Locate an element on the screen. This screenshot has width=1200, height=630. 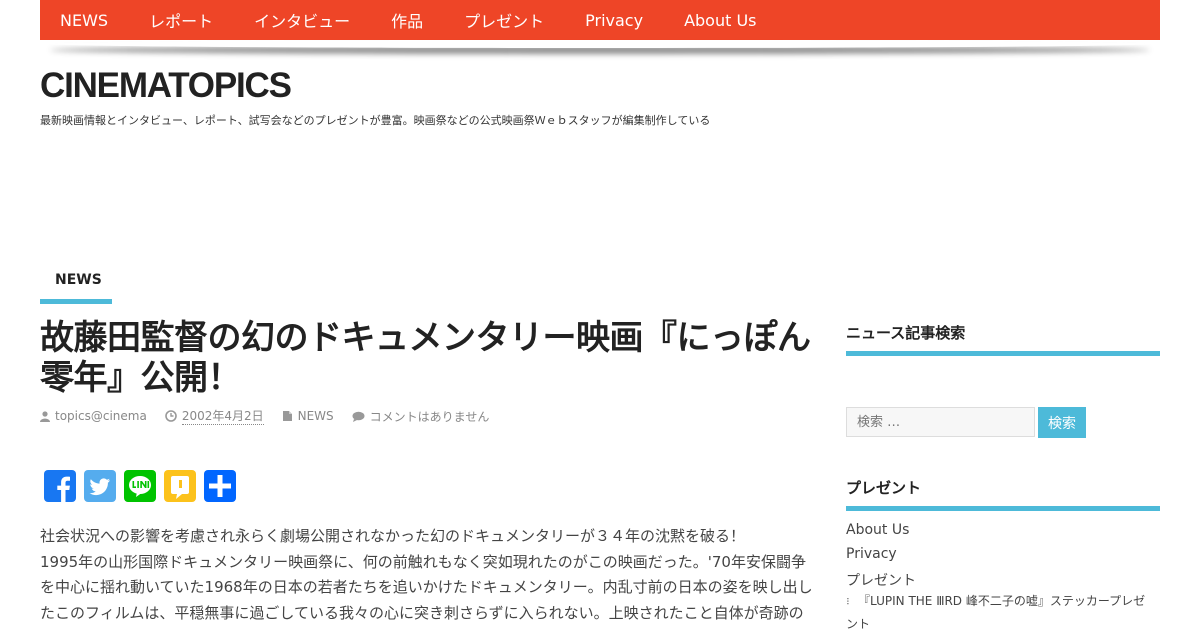
share-icon is located at coordinates (220, 486).